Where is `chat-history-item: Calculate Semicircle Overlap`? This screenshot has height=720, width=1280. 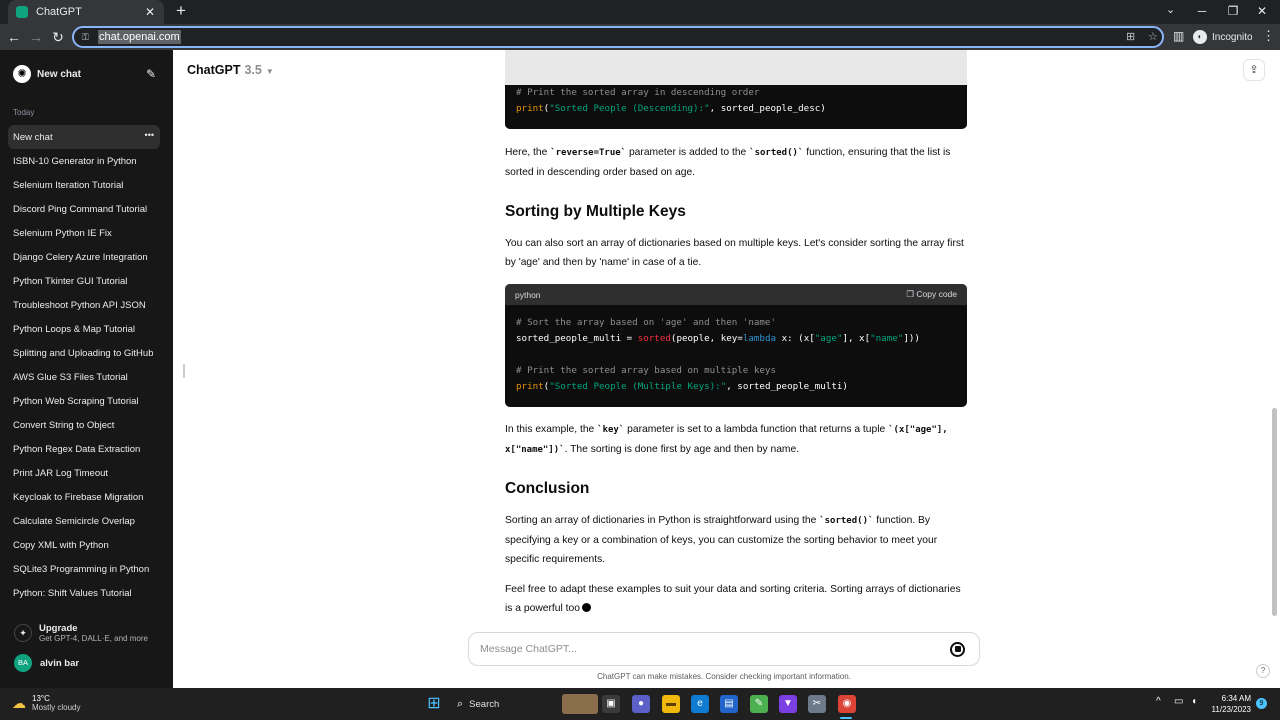
chat-history-item: Calculate Semicircle Overlap is located at coordinates (84, 521).